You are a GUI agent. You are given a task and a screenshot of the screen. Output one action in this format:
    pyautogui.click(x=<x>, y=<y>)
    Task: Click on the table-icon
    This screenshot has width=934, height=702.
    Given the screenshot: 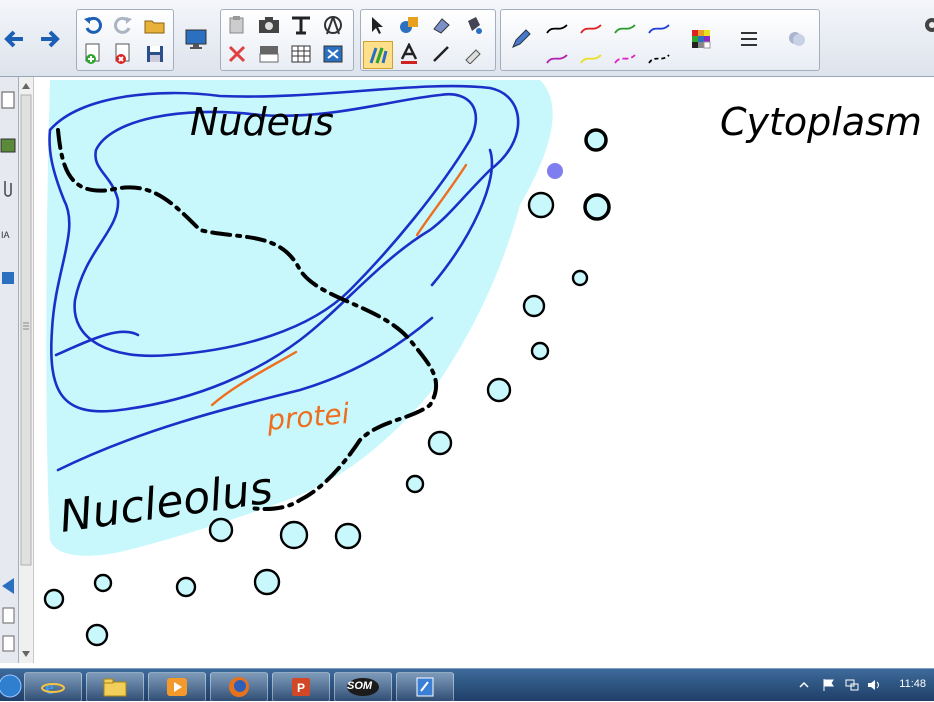 What is the action you would take?
    pyautogui.click(x=301, y=54)
    